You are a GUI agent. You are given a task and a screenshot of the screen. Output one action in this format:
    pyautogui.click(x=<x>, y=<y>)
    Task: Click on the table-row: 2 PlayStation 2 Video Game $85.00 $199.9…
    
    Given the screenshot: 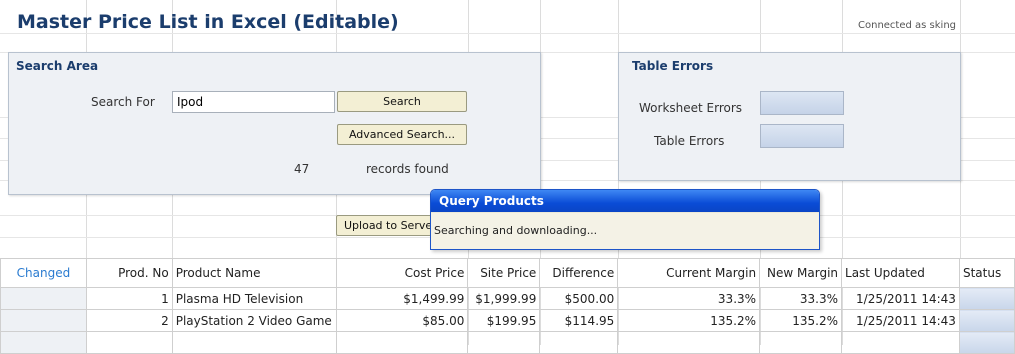 What is the action you would take?
    pyautogui.click(x=507, y=320)
    